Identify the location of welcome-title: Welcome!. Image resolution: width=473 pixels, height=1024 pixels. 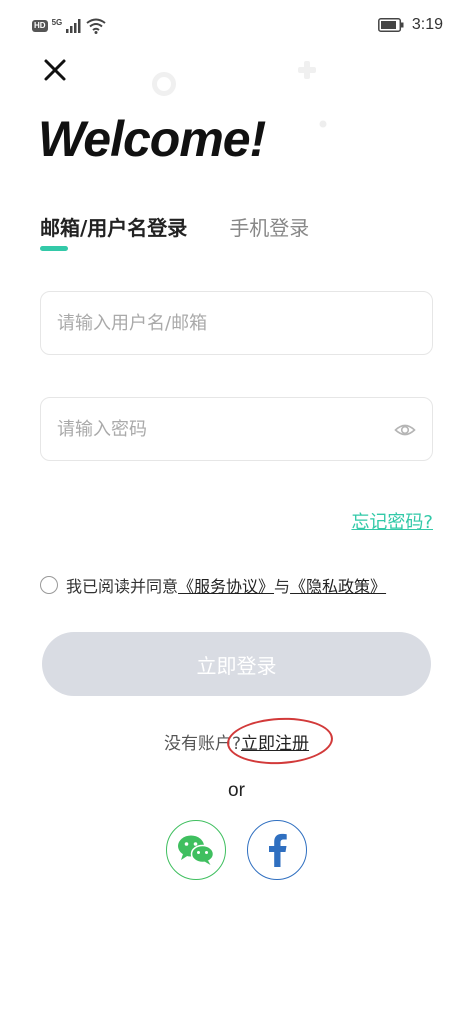
(152, 139).